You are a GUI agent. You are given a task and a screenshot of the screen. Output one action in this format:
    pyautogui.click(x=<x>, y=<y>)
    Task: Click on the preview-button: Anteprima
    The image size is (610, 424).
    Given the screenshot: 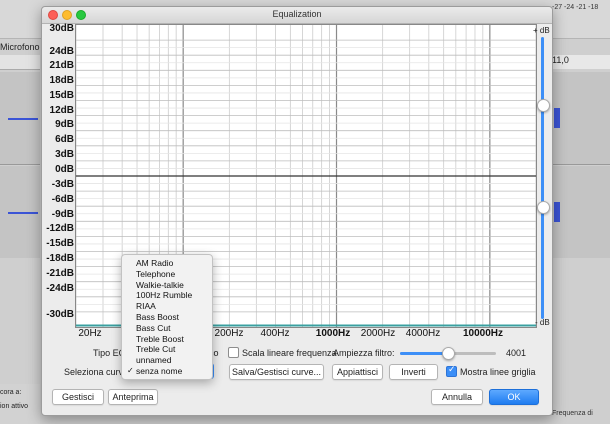 What is the action you would take?
    pyautogui.click(x=133, y=397)
    